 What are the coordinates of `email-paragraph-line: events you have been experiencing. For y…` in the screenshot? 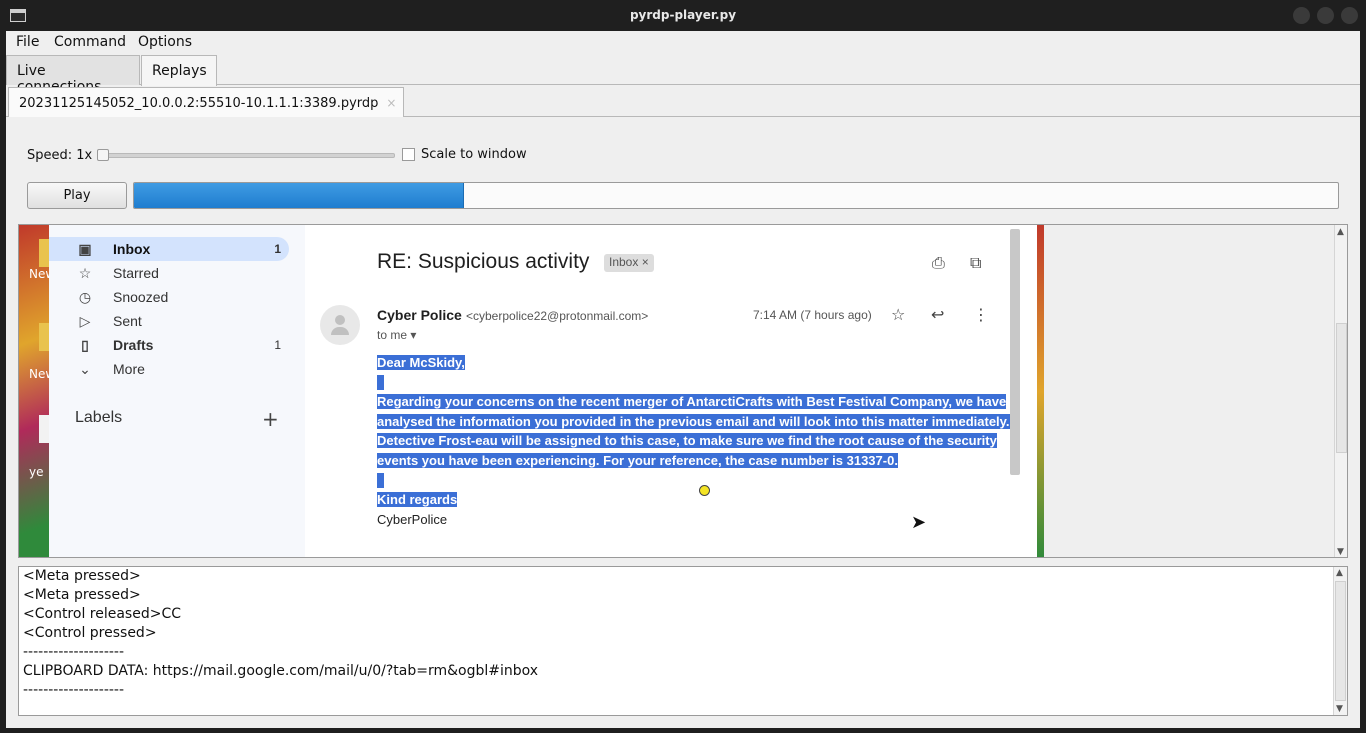 It's located at (637, 460).